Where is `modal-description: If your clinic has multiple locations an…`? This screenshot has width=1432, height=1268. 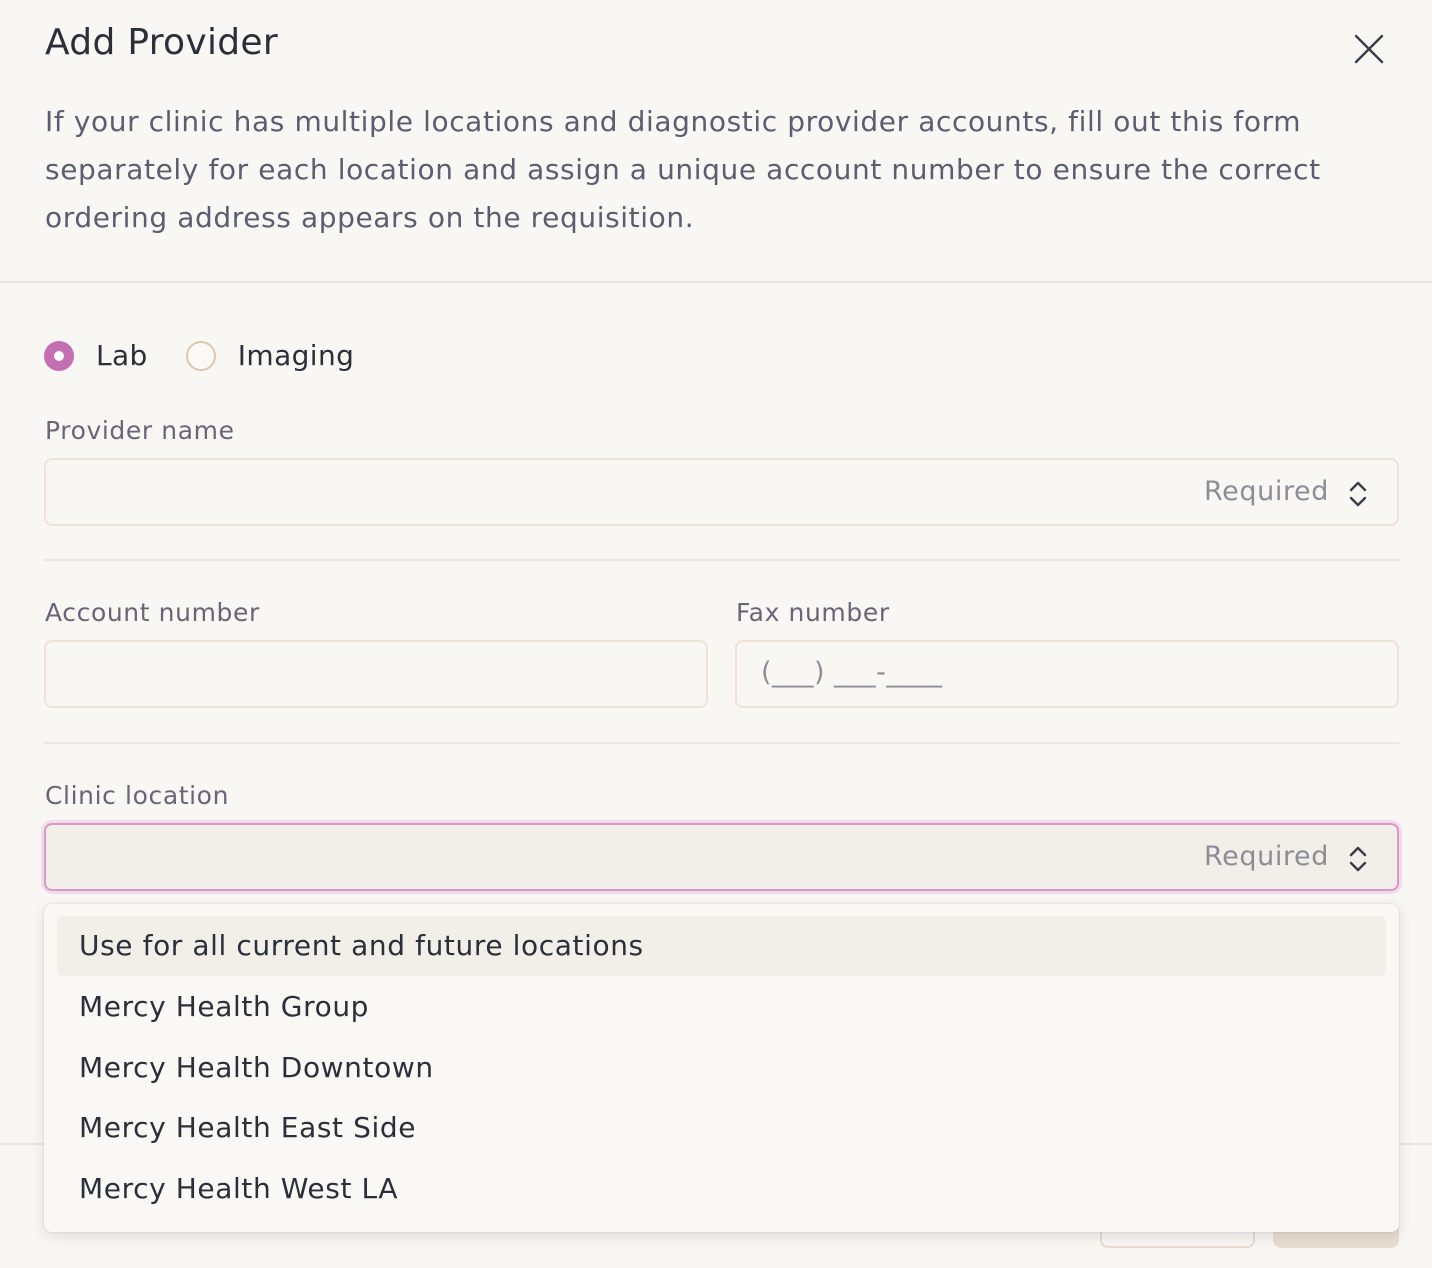 modal-description: If your clinic has multiple locations an… is located at coordinates (683, 169).